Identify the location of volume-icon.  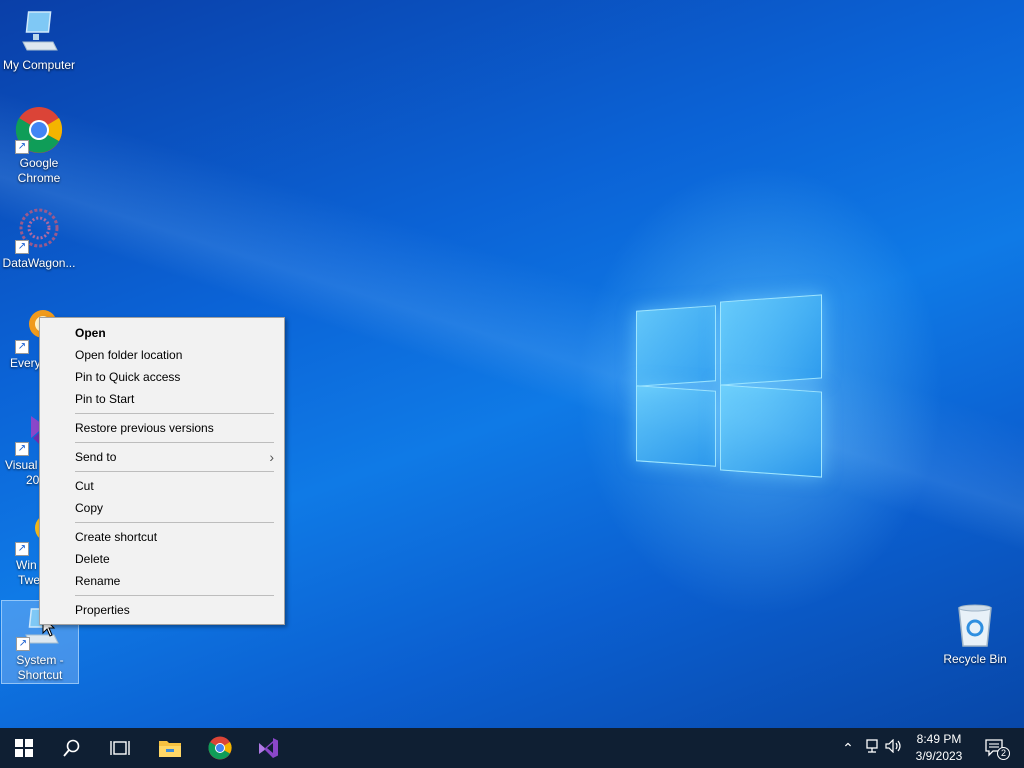
(894, 748).